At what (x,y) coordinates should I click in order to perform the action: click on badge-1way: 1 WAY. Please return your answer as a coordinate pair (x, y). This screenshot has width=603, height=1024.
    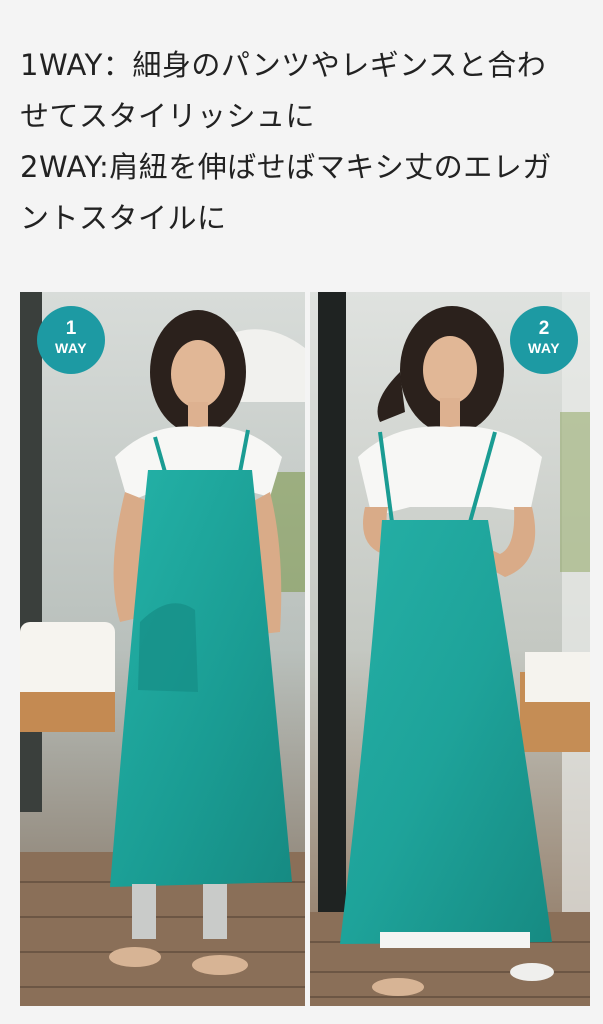
    Looking at the image, I should click on (71, 340).